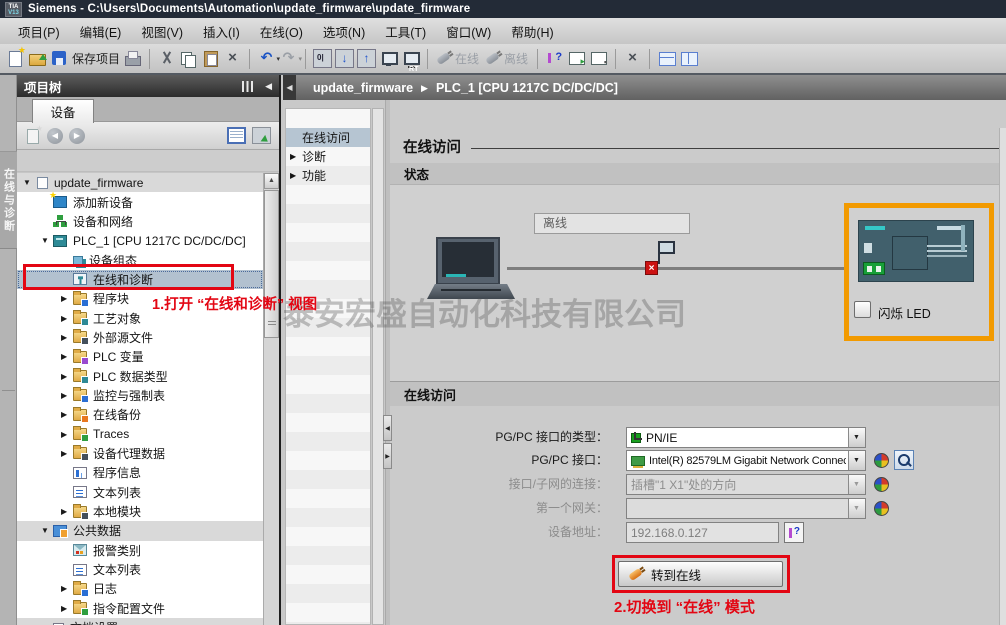 Image resolution: width=1006 pixels, height=625 pixels. I want to click on device-monitor-icon, so click(389, 58).